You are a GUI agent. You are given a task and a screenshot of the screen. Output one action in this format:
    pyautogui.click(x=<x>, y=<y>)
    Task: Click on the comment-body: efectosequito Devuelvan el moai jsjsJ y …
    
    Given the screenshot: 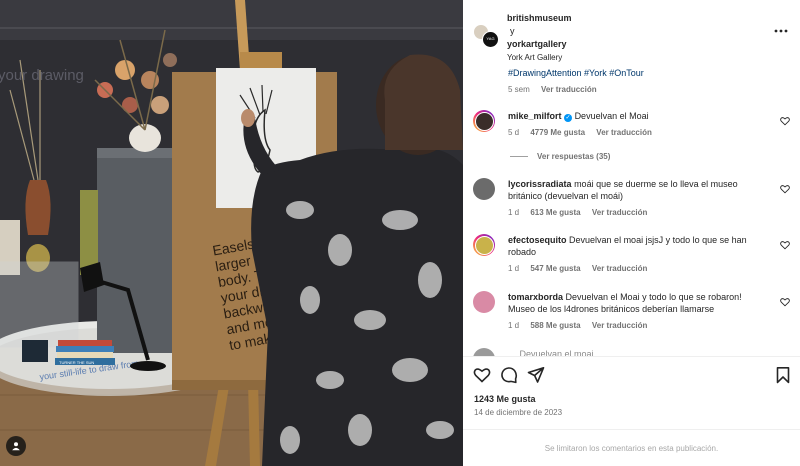 What is the action you would take?
    pyautogui.click(x=639, y=246)
    